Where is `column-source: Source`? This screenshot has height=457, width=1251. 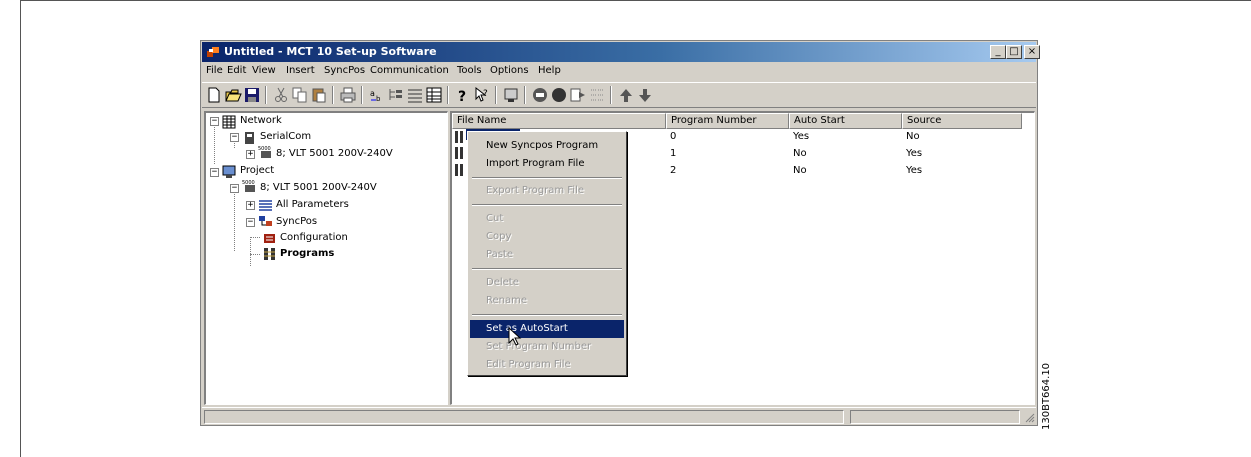 column-source: Source is located at coordinates (962, 121).